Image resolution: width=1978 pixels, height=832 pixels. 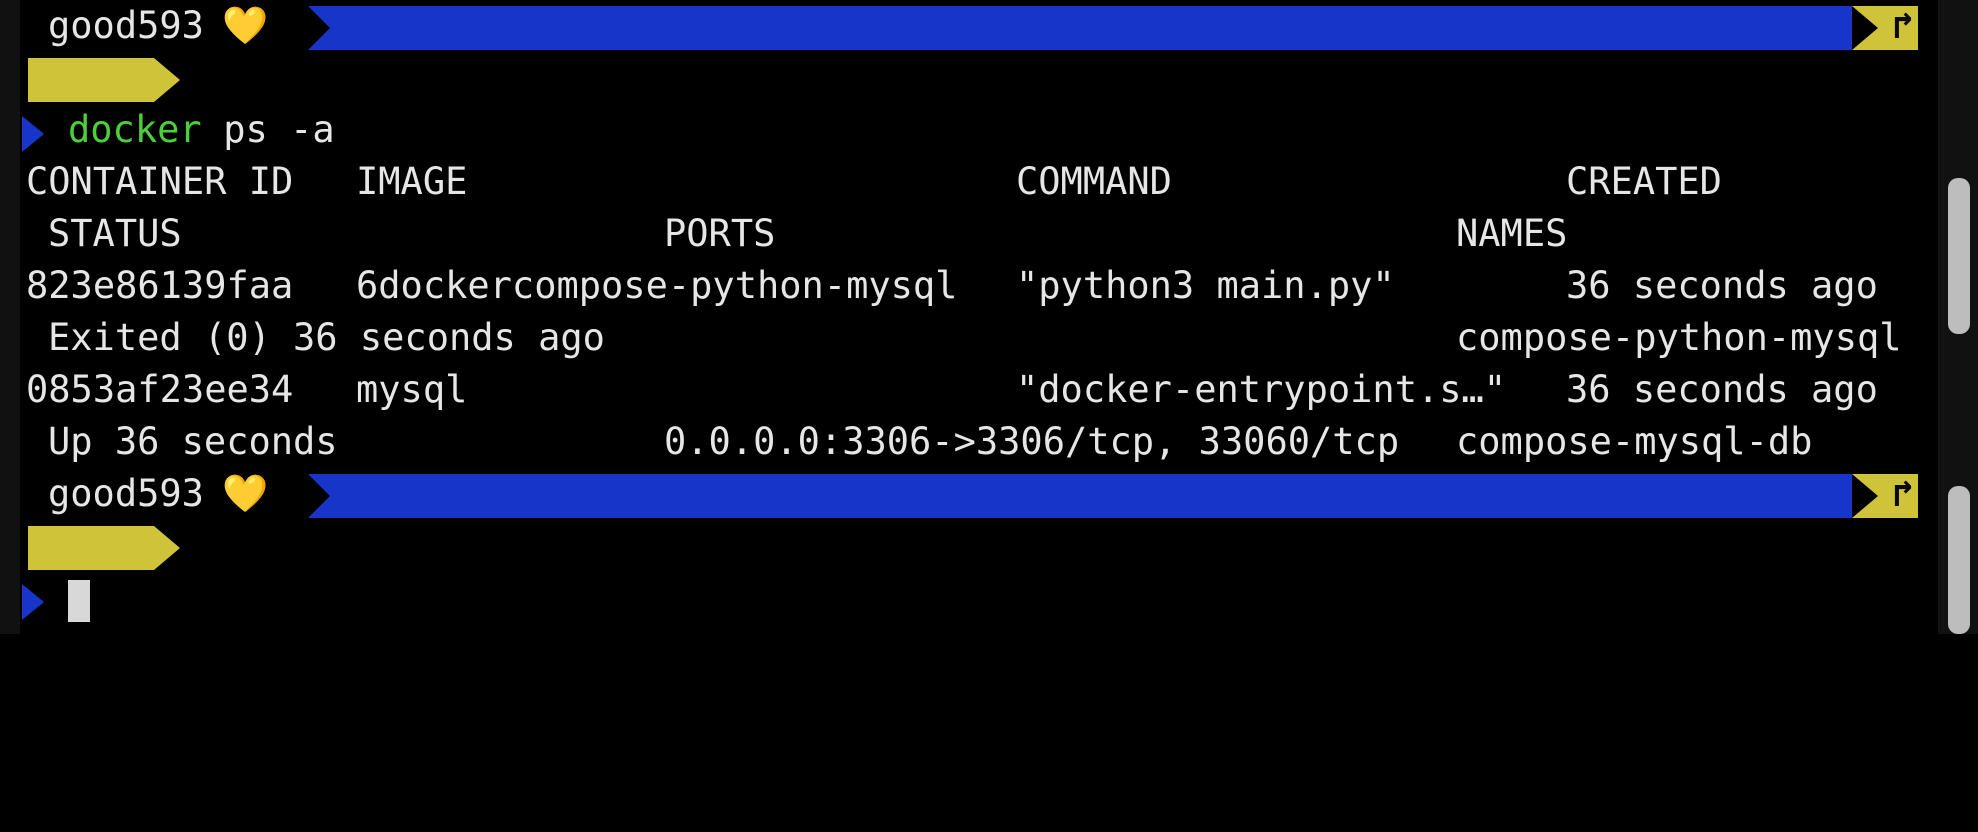 What do you see at coordinates (1959, 256) in the screenshot?
I see `scrollbar-thumb` at bounding box center [1959, 256].